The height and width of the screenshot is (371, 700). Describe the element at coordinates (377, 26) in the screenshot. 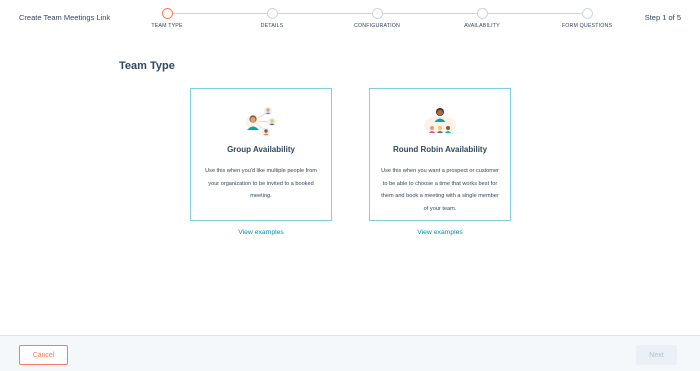

I see `step-label: CONFIGURATION` at that location.